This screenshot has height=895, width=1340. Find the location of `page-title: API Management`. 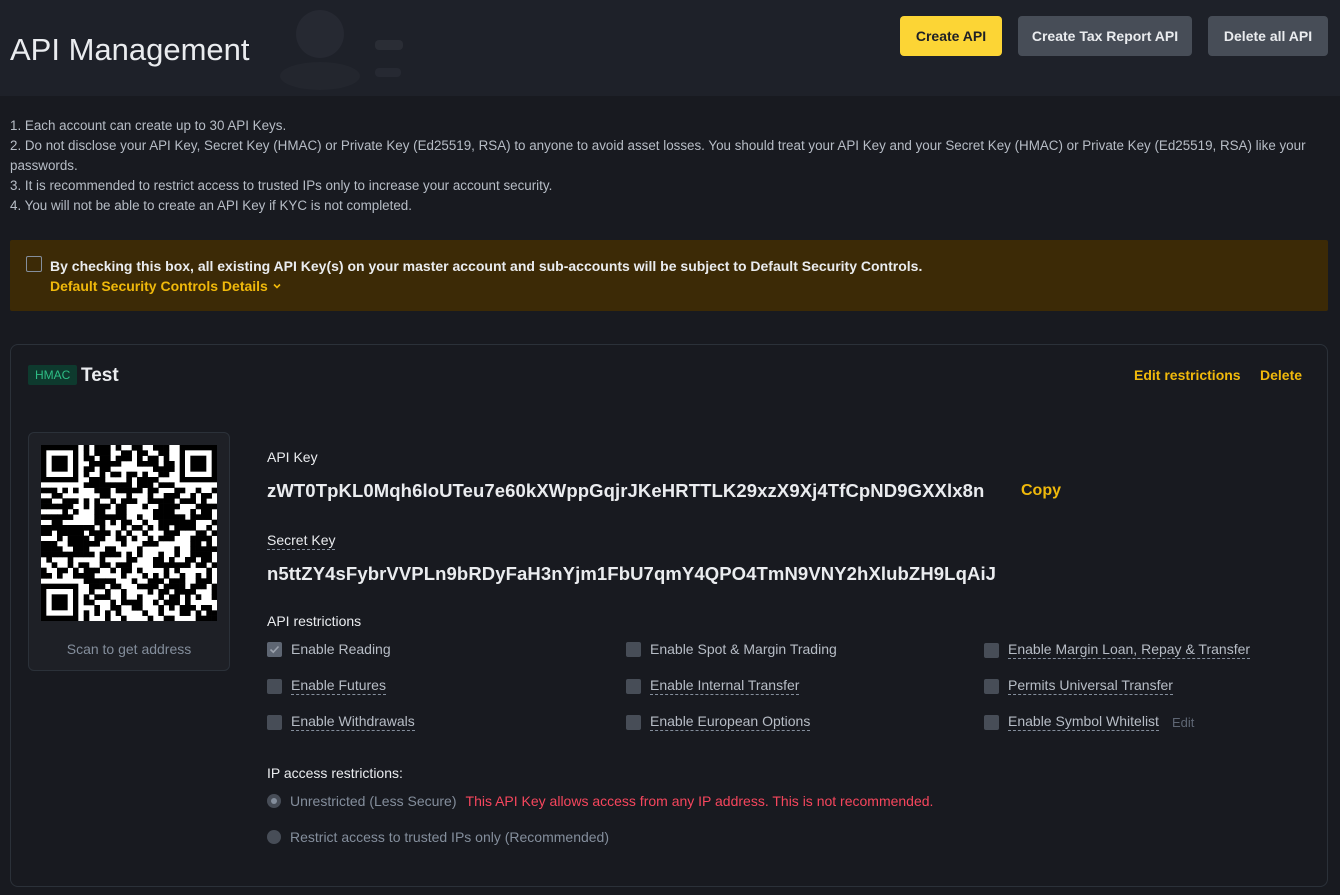

page-title: API Management is located at coordinates (130, 49).